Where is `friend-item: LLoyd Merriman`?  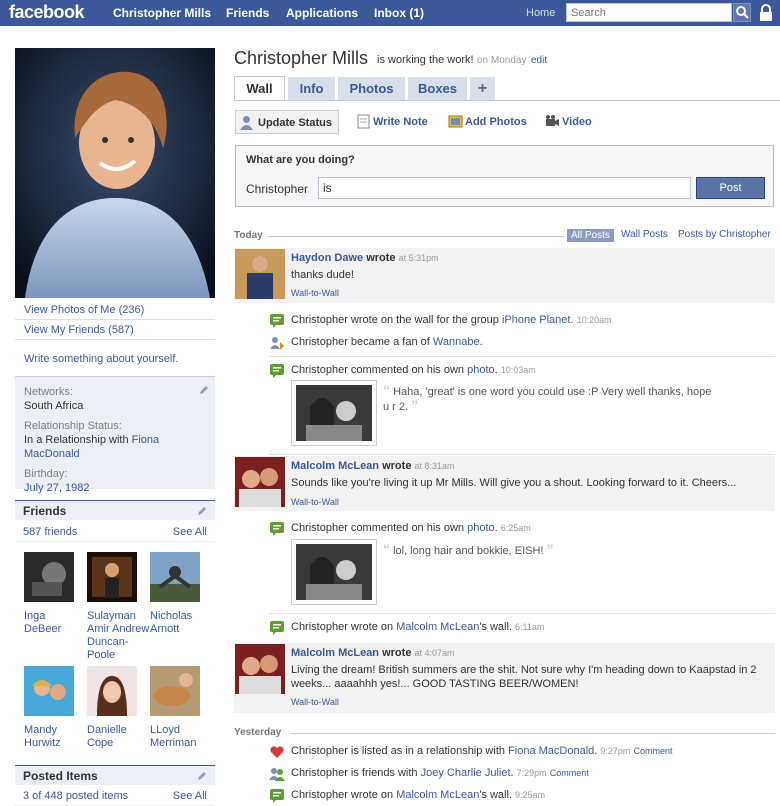 friend-item: LLoyd Merriman is located at coordinates (179, 708).